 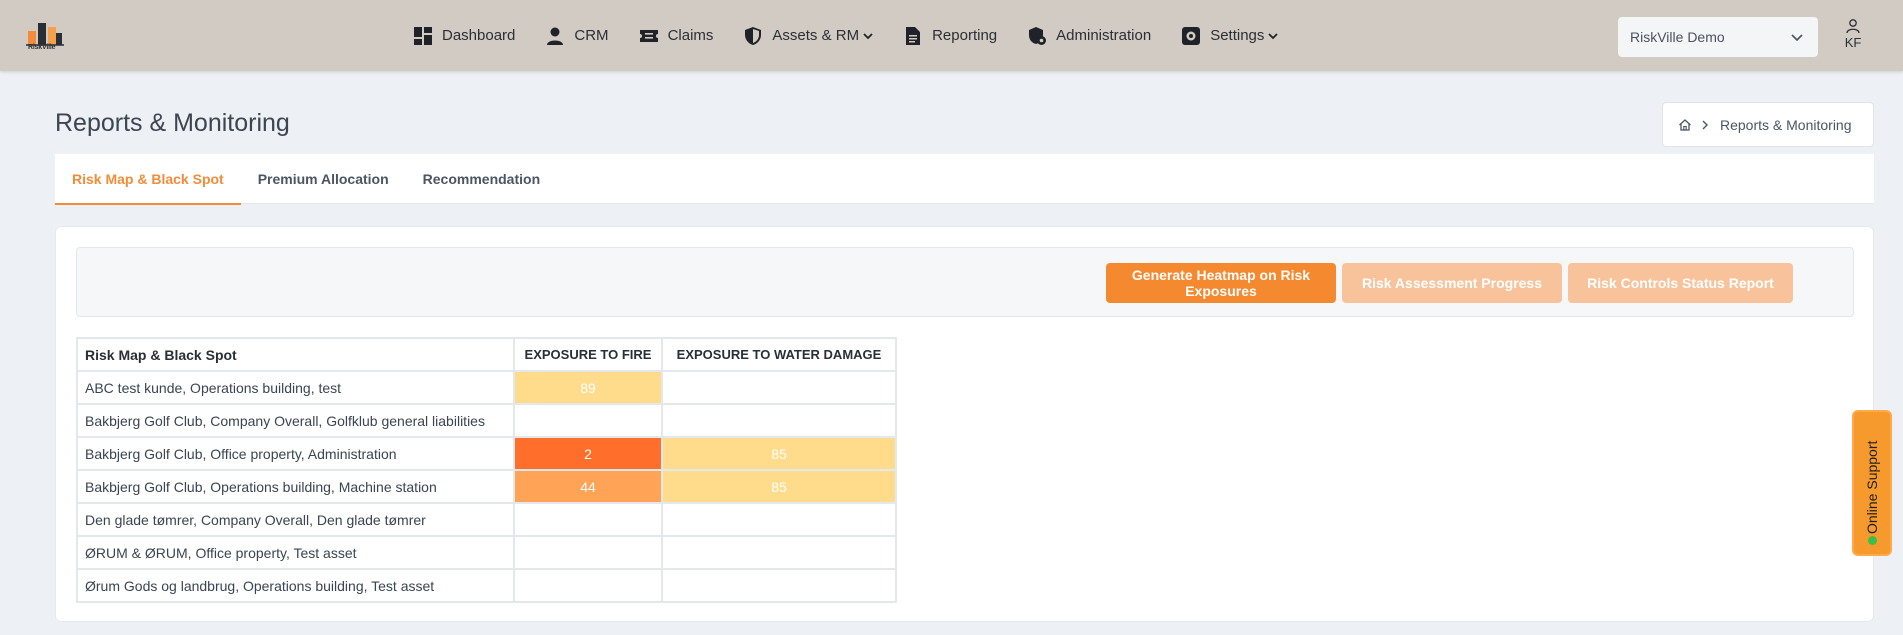 I want to click on column-header-risk-map: Risk Map & Black Spot, so click(x=295, y=354).